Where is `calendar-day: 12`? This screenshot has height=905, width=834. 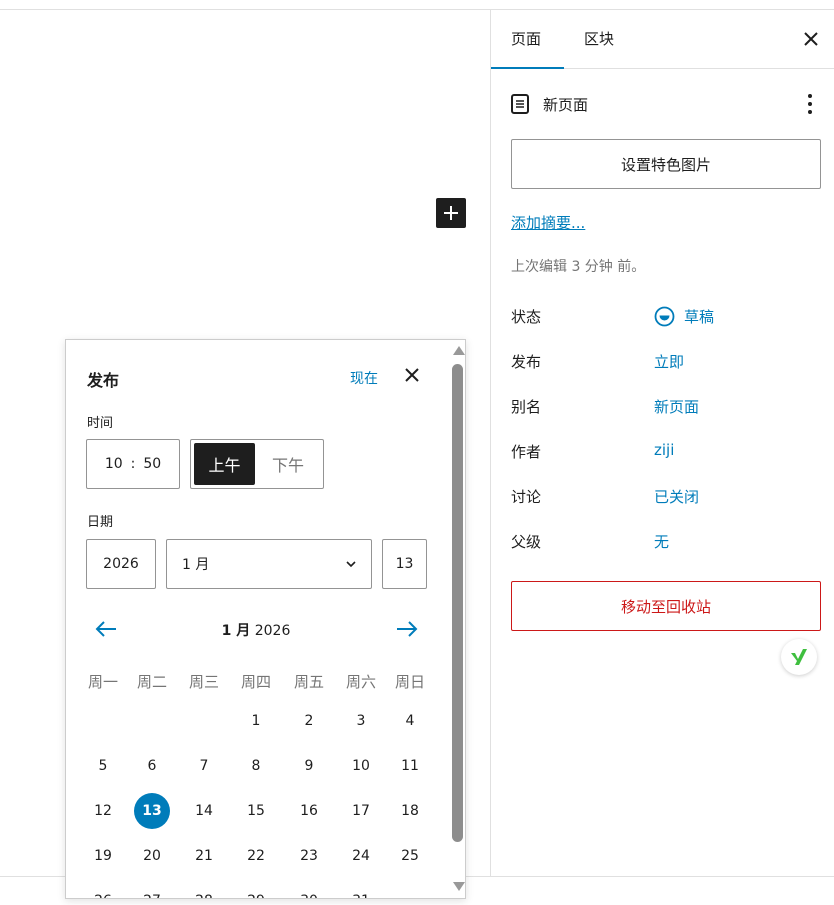 calendar-day: 12 is located at coordinates (103, 811).